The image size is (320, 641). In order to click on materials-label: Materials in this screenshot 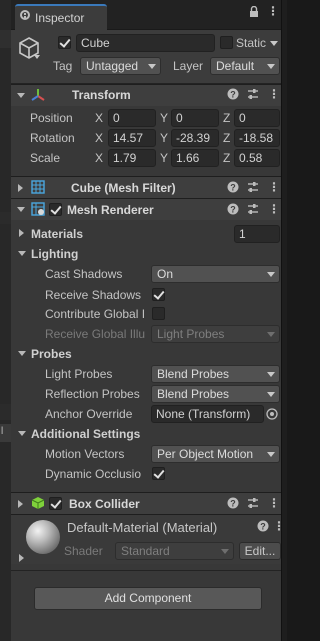, I will do `click(57, 234)`.